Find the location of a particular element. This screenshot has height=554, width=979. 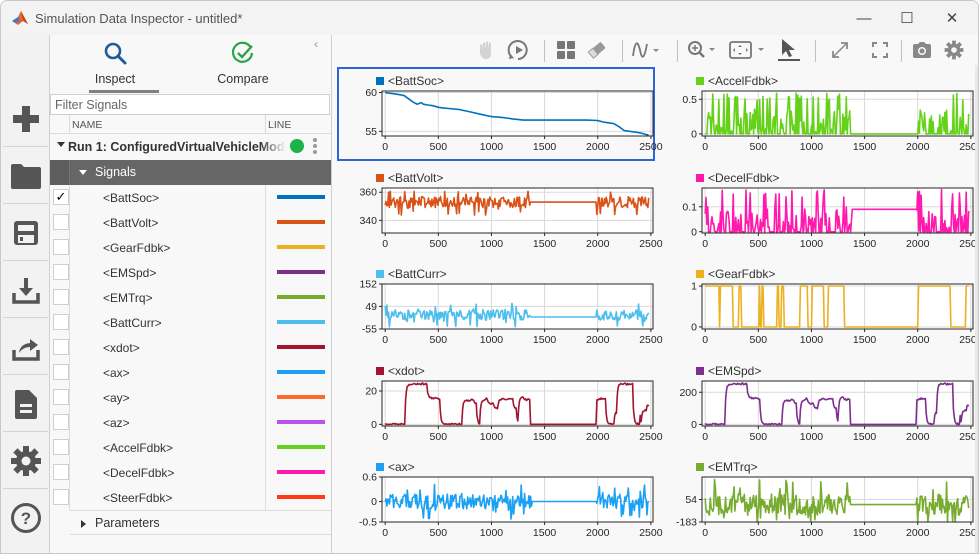

signal-plot: <BattCurr> 0 500 1000 1500 2000 2500 152 49 -55 is located at coordinates (501, 310).